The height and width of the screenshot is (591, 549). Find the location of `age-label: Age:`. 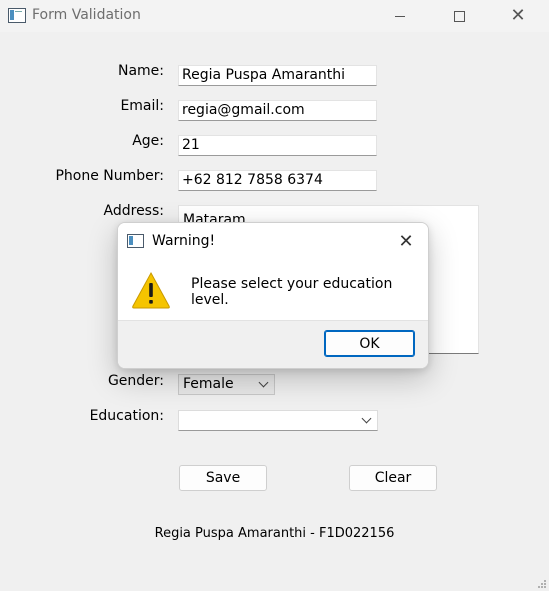

age-label: Age: is located at coordinates (148, 141).